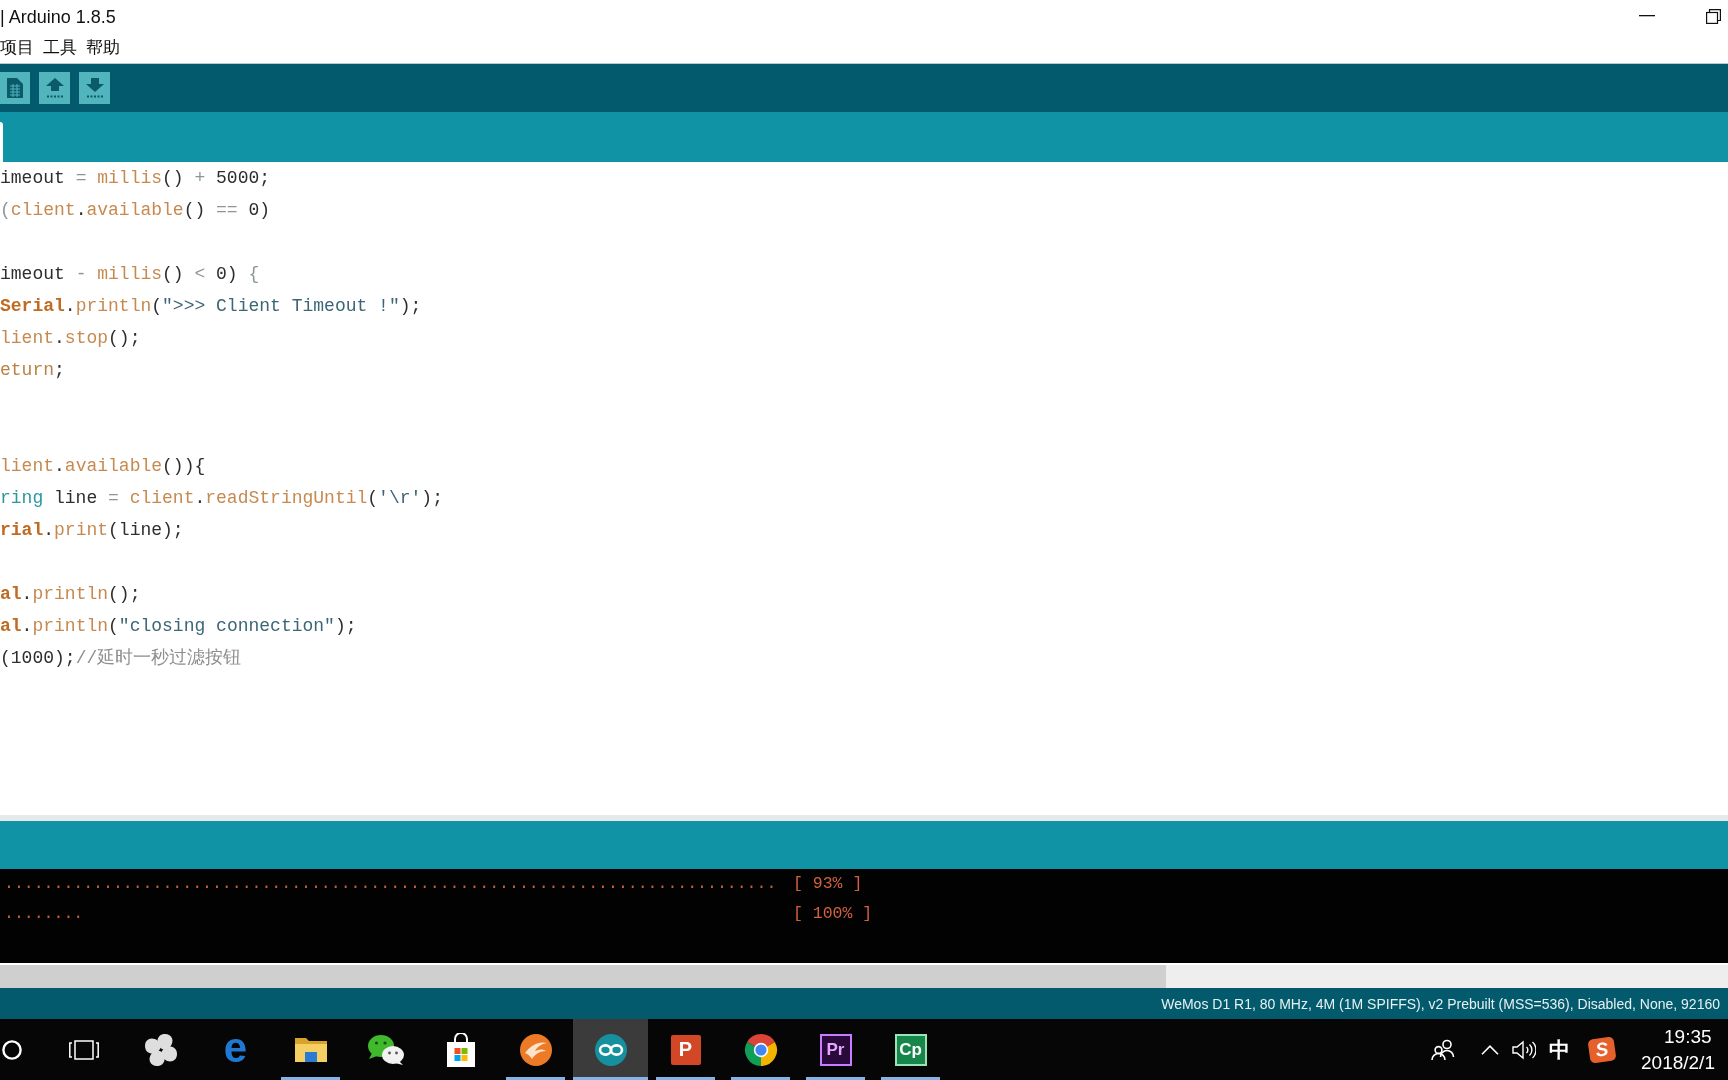 This screenshot has width=1728, height=1080. I want to click on folder-icon, so click(310, 1049).